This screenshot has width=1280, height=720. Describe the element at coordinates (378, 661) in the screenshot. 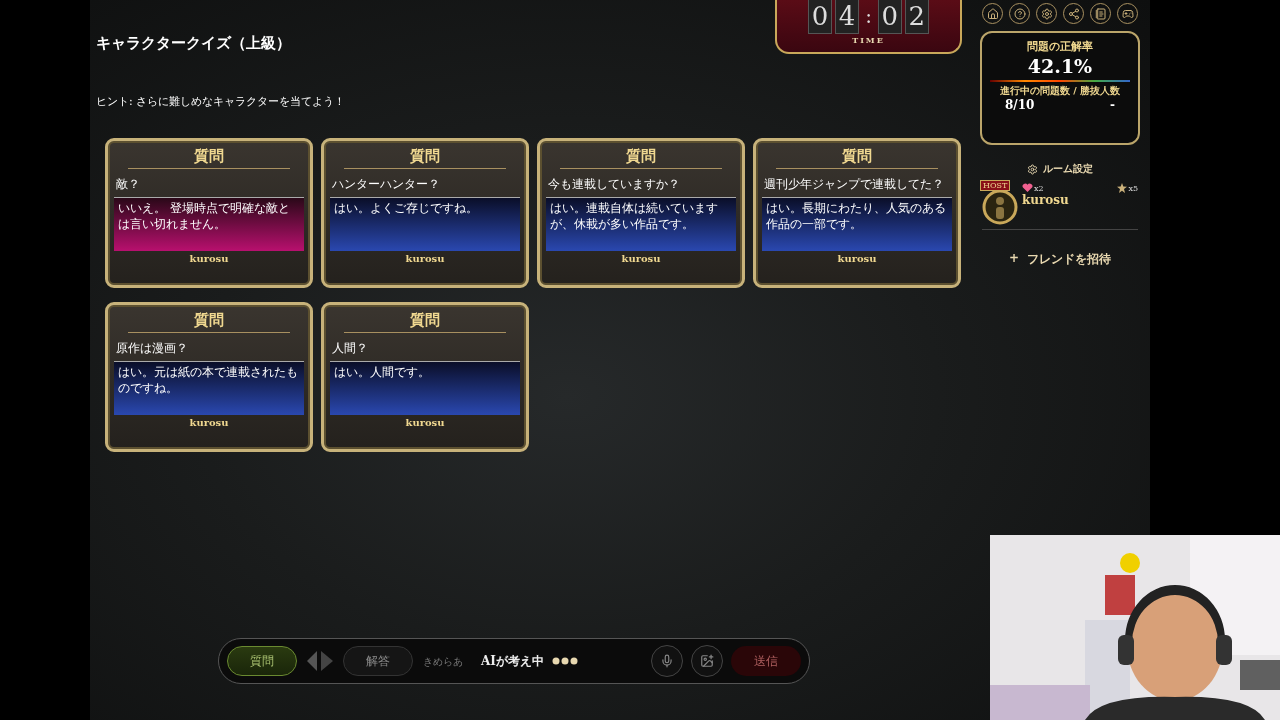

I see `mode-tab: 解答` at that location.